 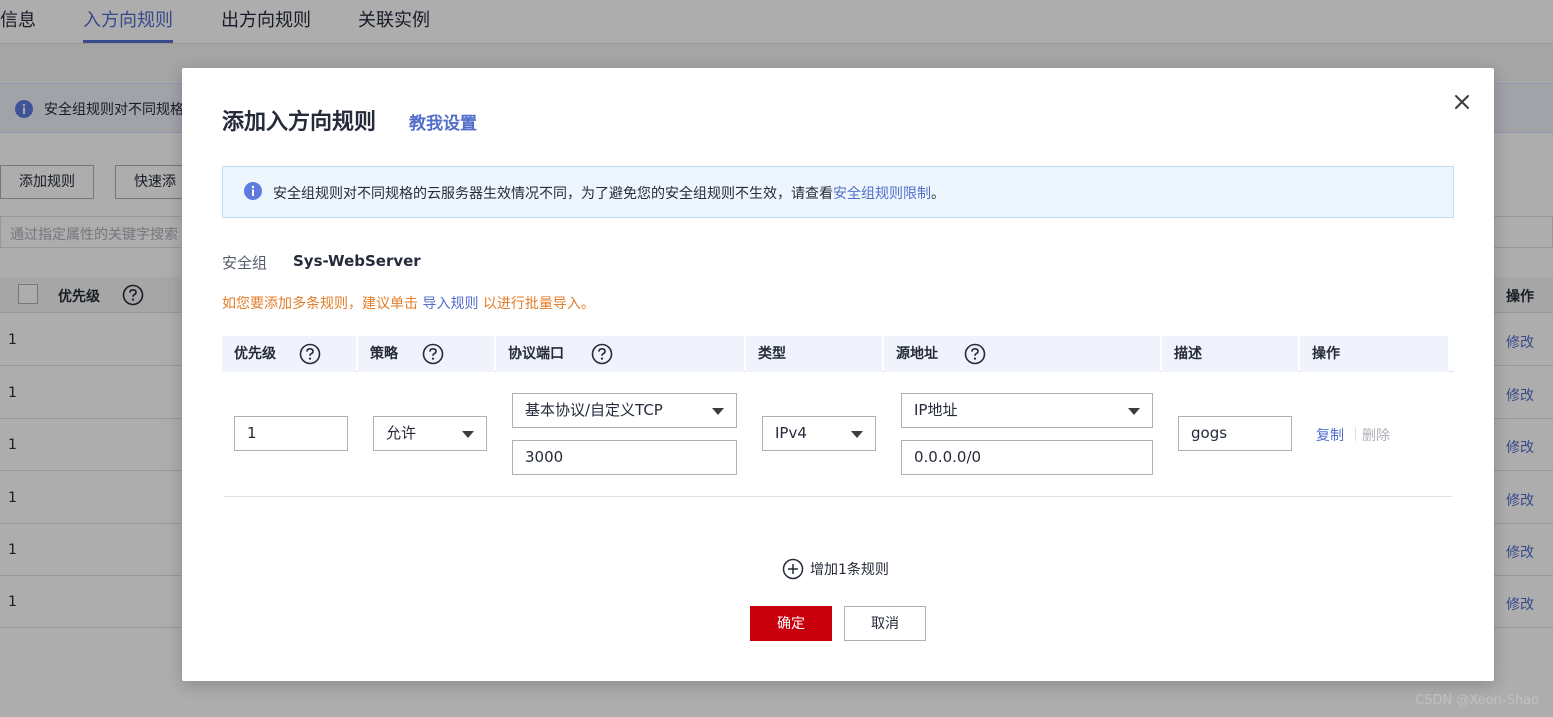 What do you see at coordinates (357, 261) in the screenshot?
I see `security-group-value: Sys-WebServer` at bounding box center [357, 261].